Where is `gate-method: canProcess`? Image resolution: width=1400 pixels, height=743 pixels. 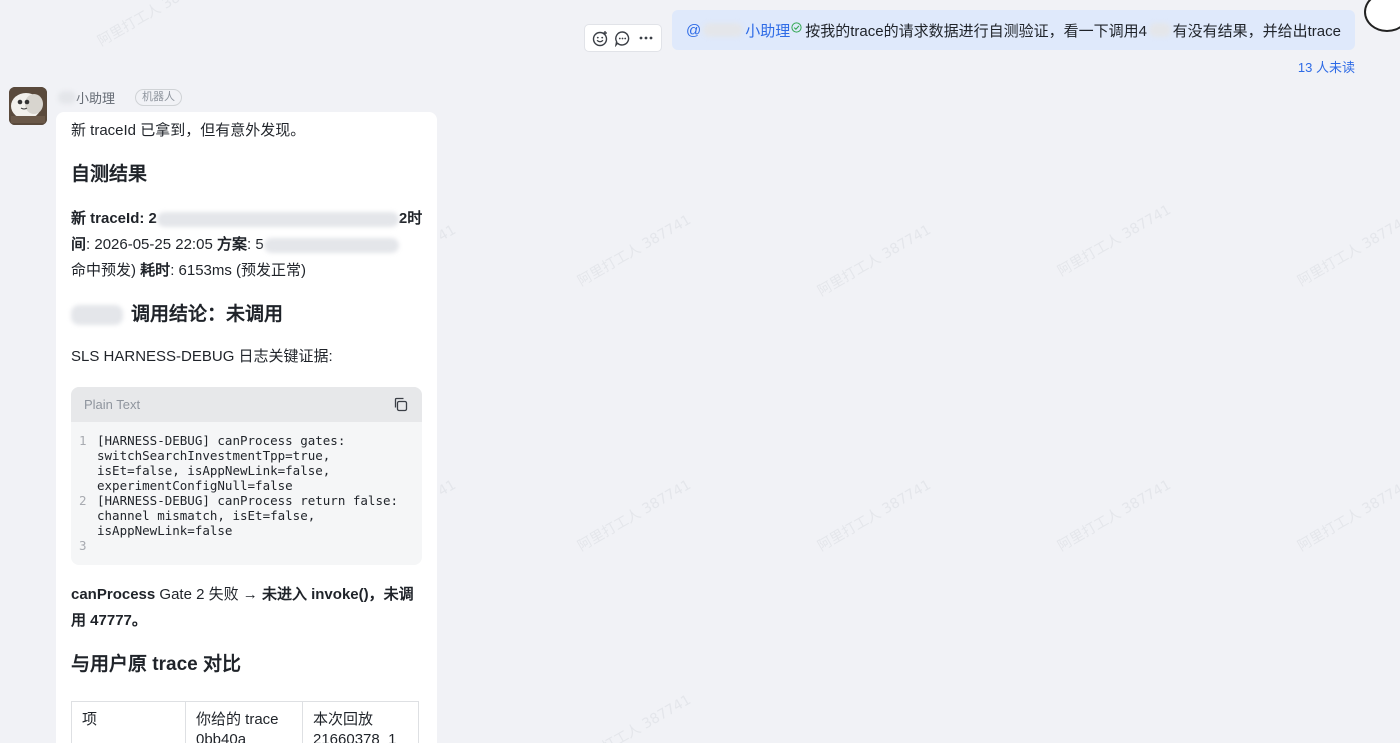 gate-method: canProcess is located at coordinates (113, 594).